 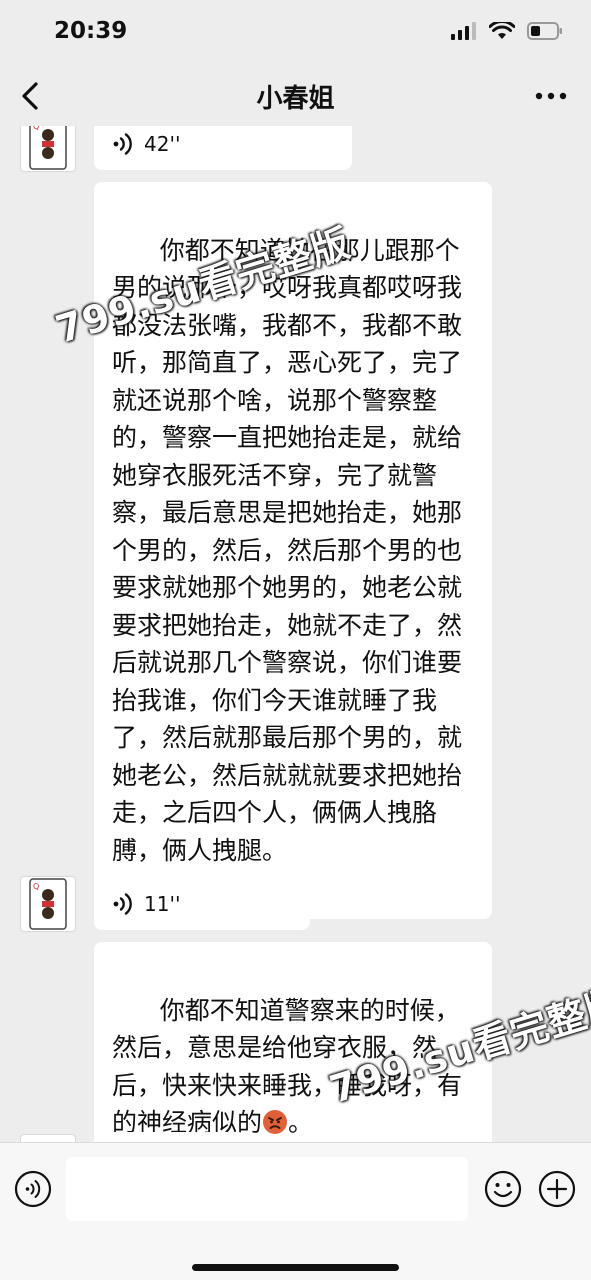 I want to click on voice-duration: 42'', so click(x=162, y=144).